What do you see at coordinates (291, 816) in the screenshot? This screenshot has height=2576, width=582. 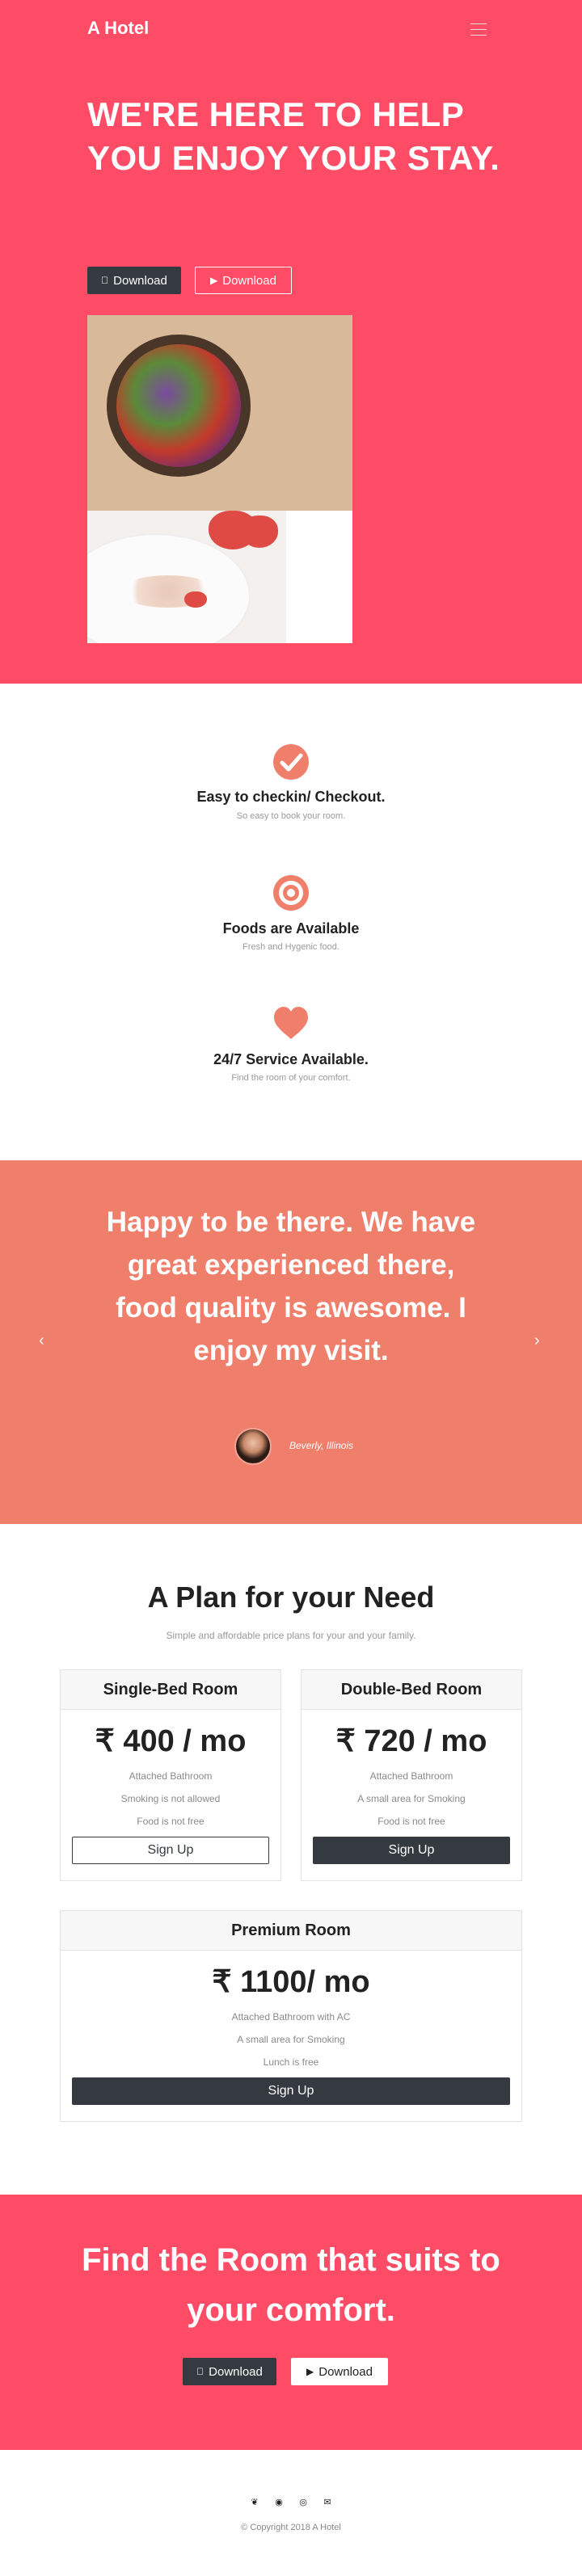 I see `feature-desc: So easy to book your room.` at bounding box center [291, 816].